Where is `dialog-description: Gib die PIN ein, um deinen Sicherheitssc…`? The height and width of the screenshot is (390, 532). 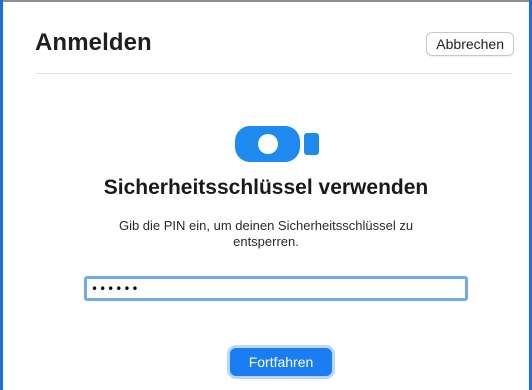 dialog-description: Gib die PIN ein, um deinen Sicherheitssc… is located at coordinates (266, 233).